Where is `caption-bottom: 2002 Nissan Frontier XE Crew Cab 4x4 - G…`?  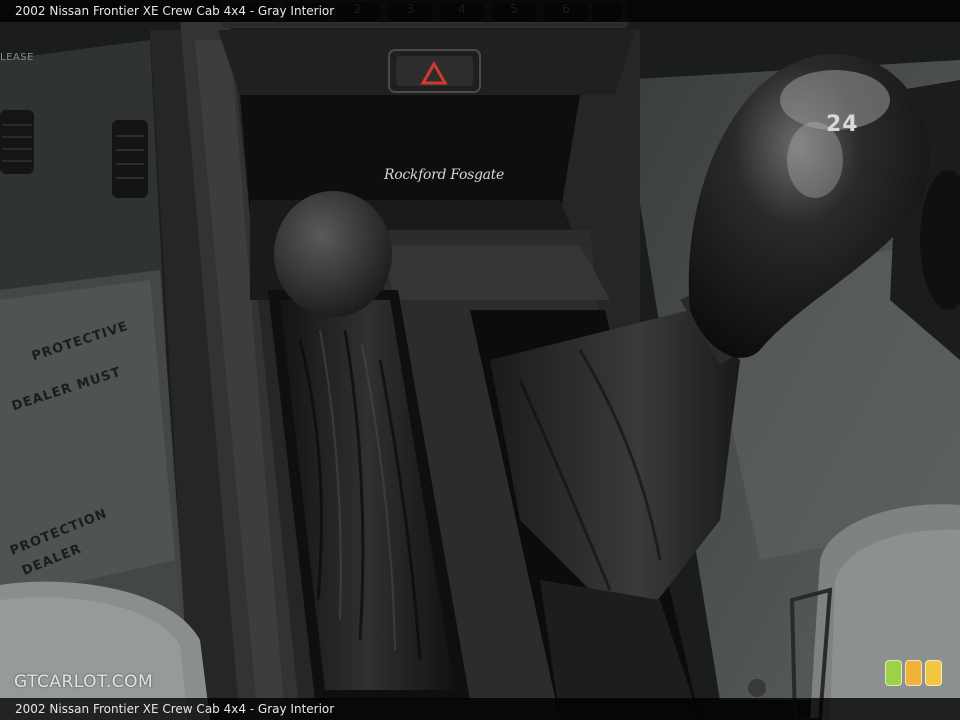 caption-bottom: 2002 Nissan Frontier XE Crew Cab 4x4 - G… is located at coordinates (480, 709).